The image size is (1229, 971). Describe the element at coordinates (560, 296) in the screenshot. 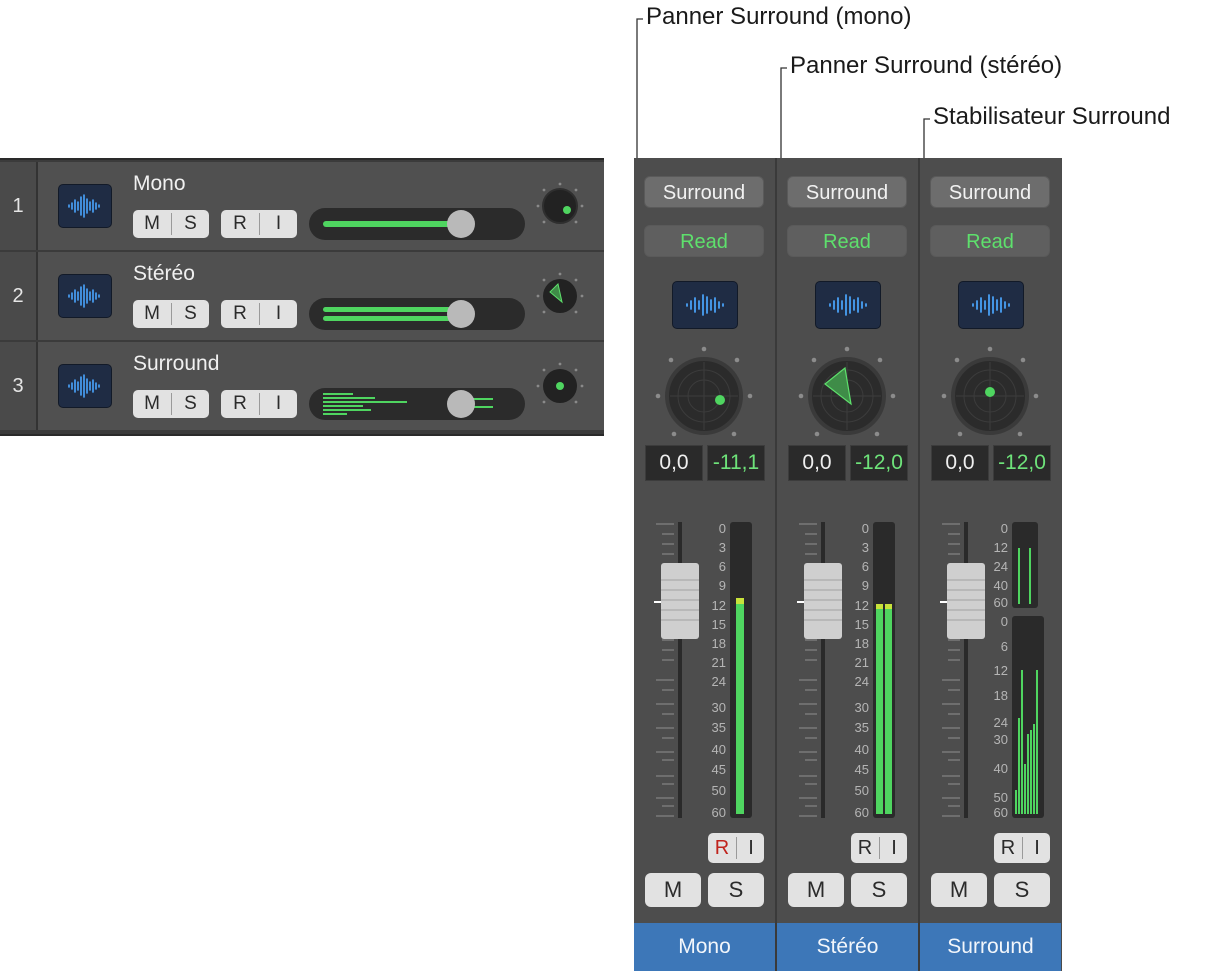

I see `stereo-pan-knob` at that location.